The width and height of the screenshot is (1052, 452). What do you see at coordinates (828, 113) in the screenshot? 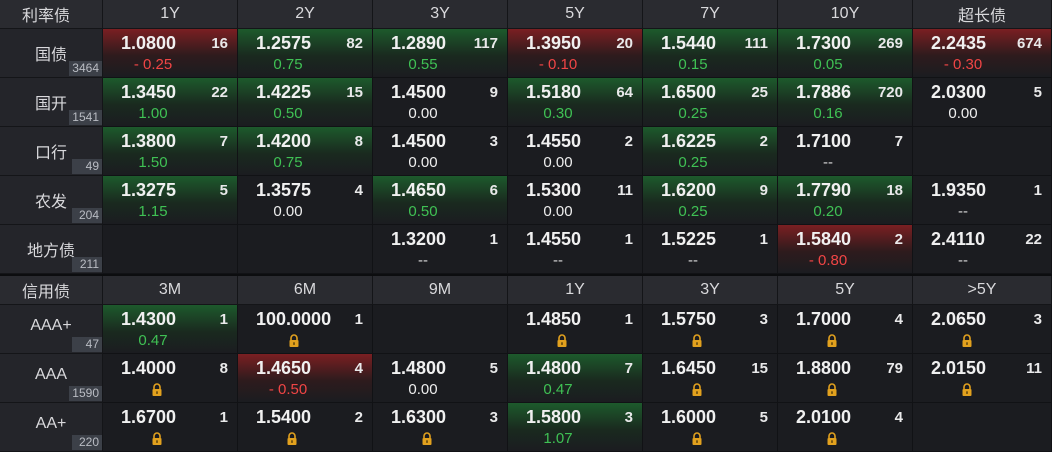
I see `change-value: 0.16` at bounding box center [828, 113].